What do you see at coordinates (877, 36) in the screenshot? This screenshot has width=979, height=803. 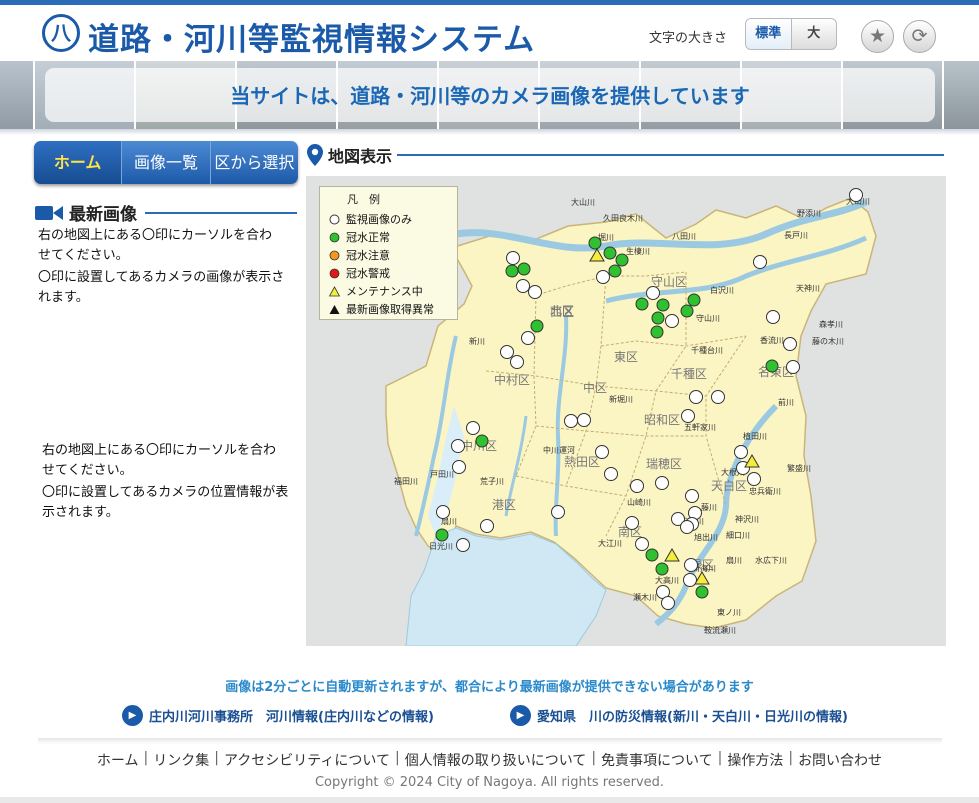 I see `favorite-star-icon: ★` at bounding box center [877, 36].